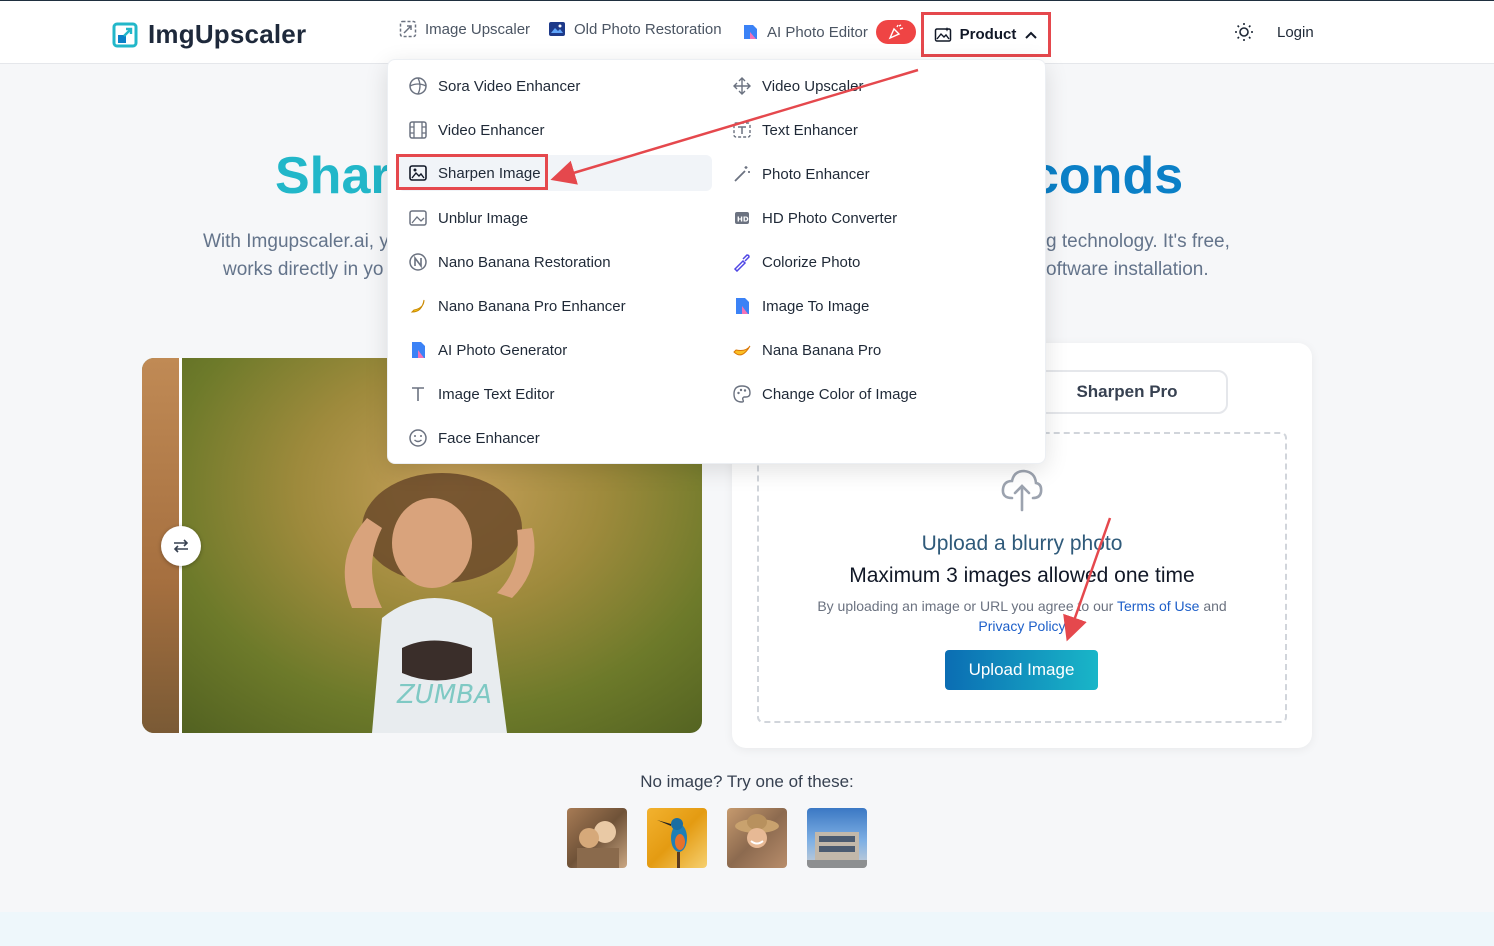  What do you see at coordinates (491, 130) in the screenshot?
I see `menu-item-label: Video Enhancer` at bounding box center [491, 130].